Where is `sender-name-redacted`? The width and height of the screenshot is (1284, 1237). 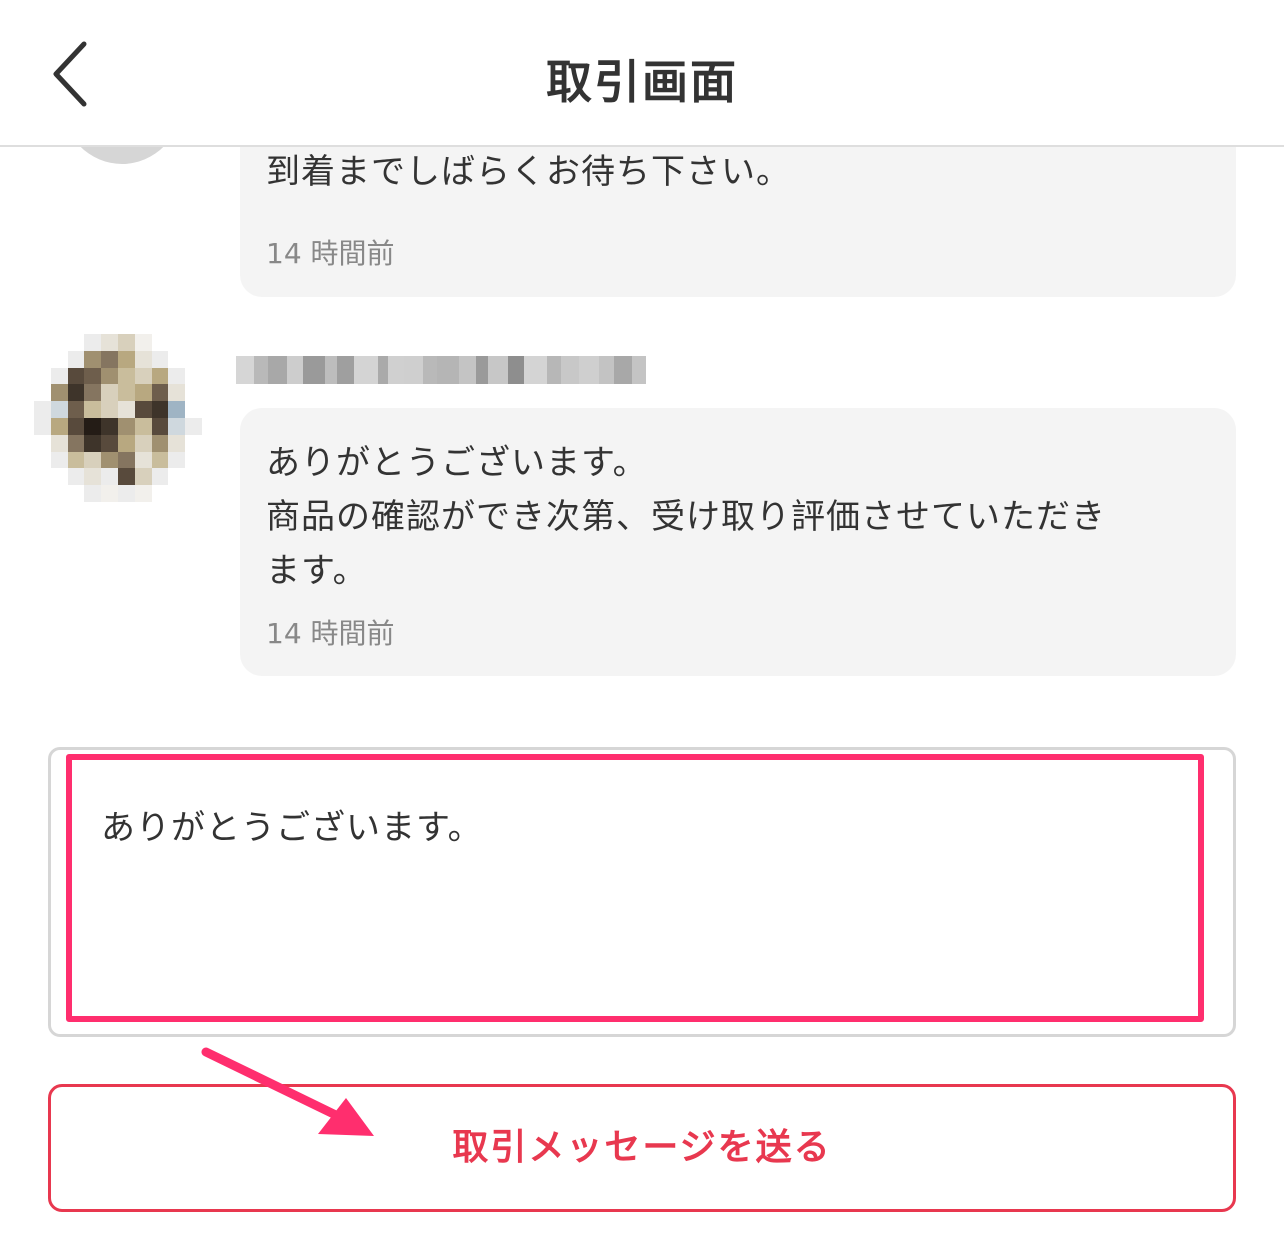 sender-name-redacted is located at coordinates (441, 370).